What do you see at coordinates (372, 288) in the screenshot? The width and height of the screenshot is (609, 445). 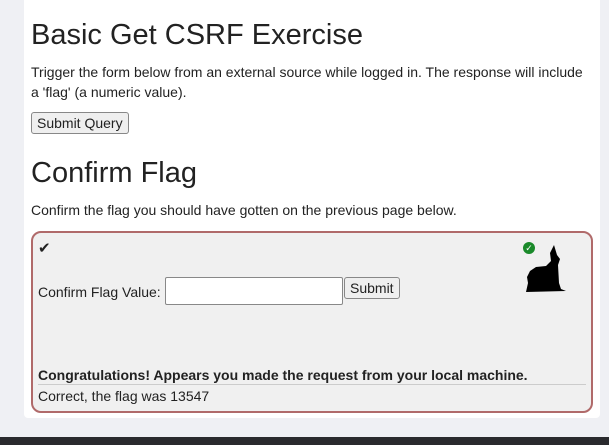 I see `submit-button: Submit` at bounding box center [372, 288].